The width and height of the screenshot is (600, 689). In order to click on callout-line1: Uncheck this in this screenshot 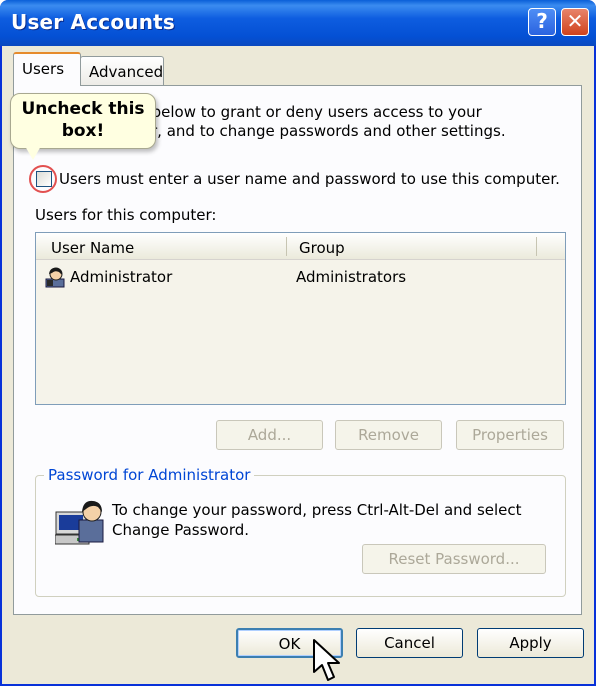, I will do `click(83, 109)`.